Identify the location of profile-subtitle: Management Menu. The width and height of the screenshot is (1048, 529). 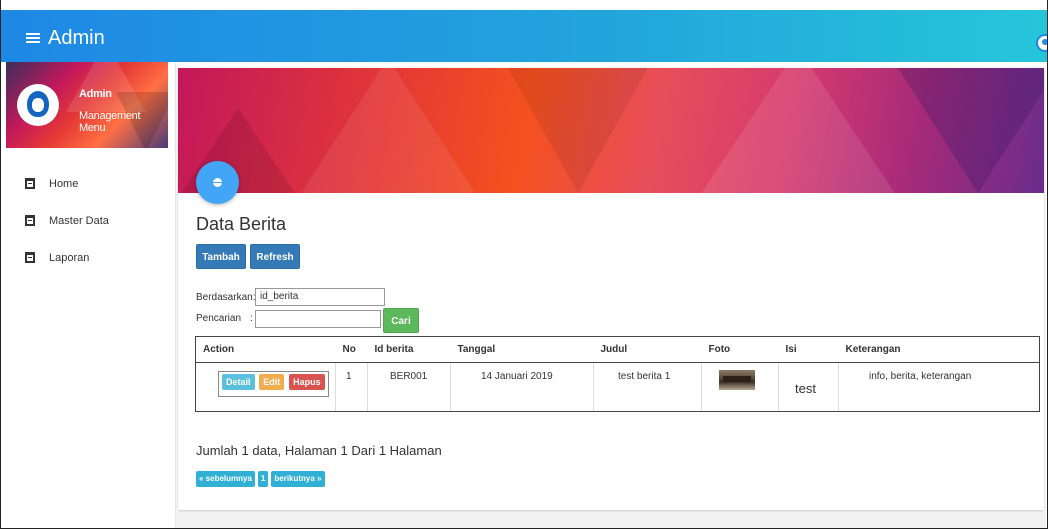
(110, 122).